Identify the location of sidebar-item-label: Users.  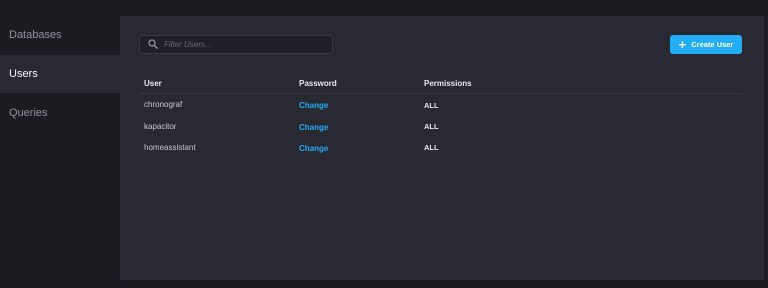
(23, 74).